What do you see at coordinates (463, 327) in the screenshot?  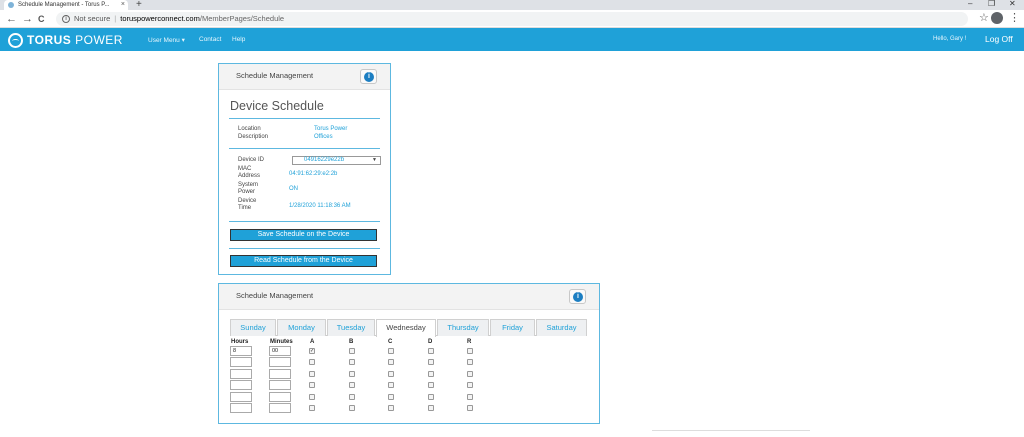 I see `tab-thursday: Thursday` at bounding box center [463, 327].